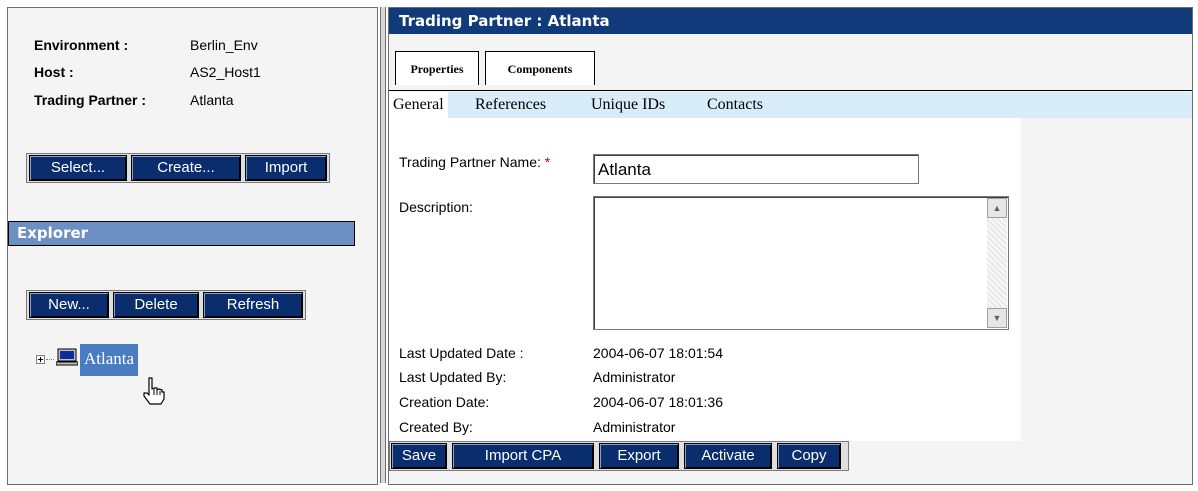  I want to click on creation-date-value: 2004-06-07 18:01:36, so click(658, 402).